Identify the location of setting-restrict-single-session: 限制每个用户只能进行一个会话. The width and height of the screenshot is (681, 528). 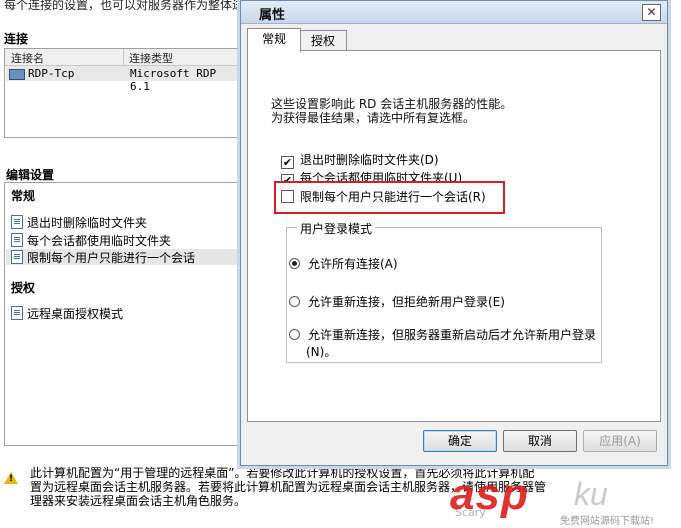
(123, 257).